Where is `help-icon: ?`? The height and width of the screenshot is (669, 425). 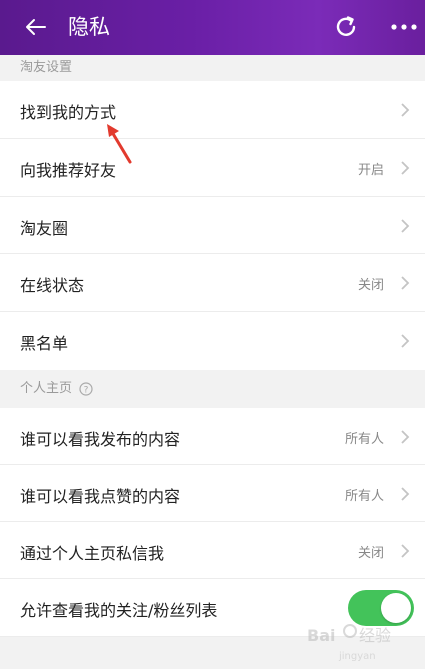 help-icon: ? is located at coordinates (86, 388).